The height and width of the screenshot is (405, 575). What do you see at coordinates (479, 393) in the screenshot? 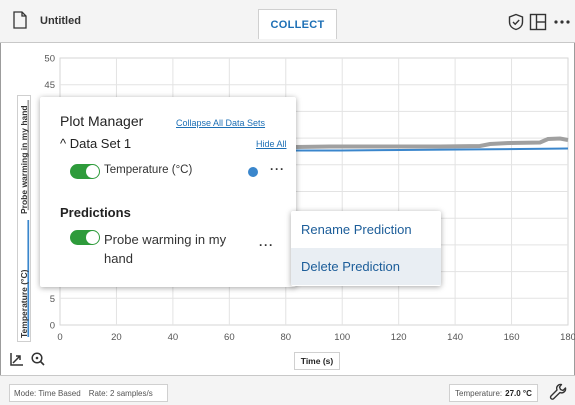
I see `temperature-prefix: Temperature:` at bounding box center [479, 393].